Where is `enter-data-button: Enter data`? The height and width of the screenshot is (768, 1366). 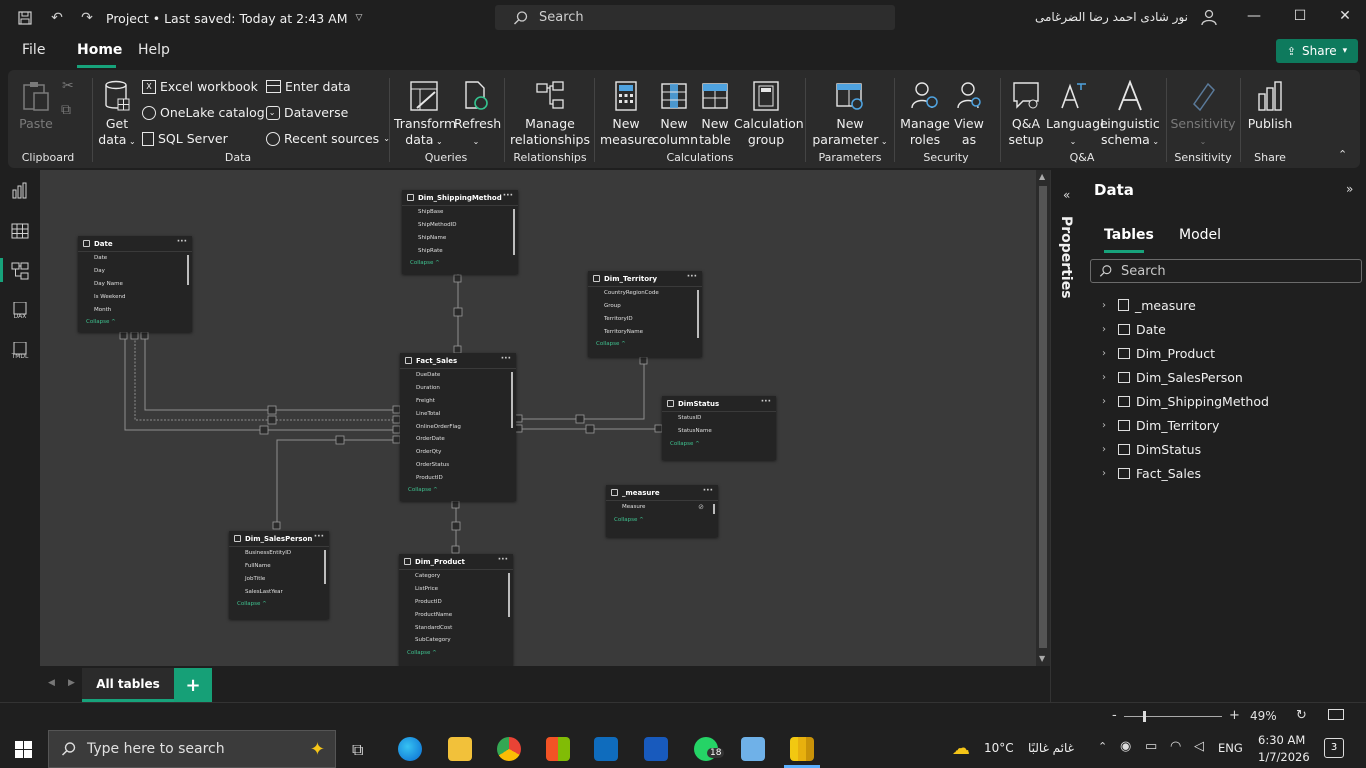
enter-data-button: Enter data is located at coordinates (308, 86).